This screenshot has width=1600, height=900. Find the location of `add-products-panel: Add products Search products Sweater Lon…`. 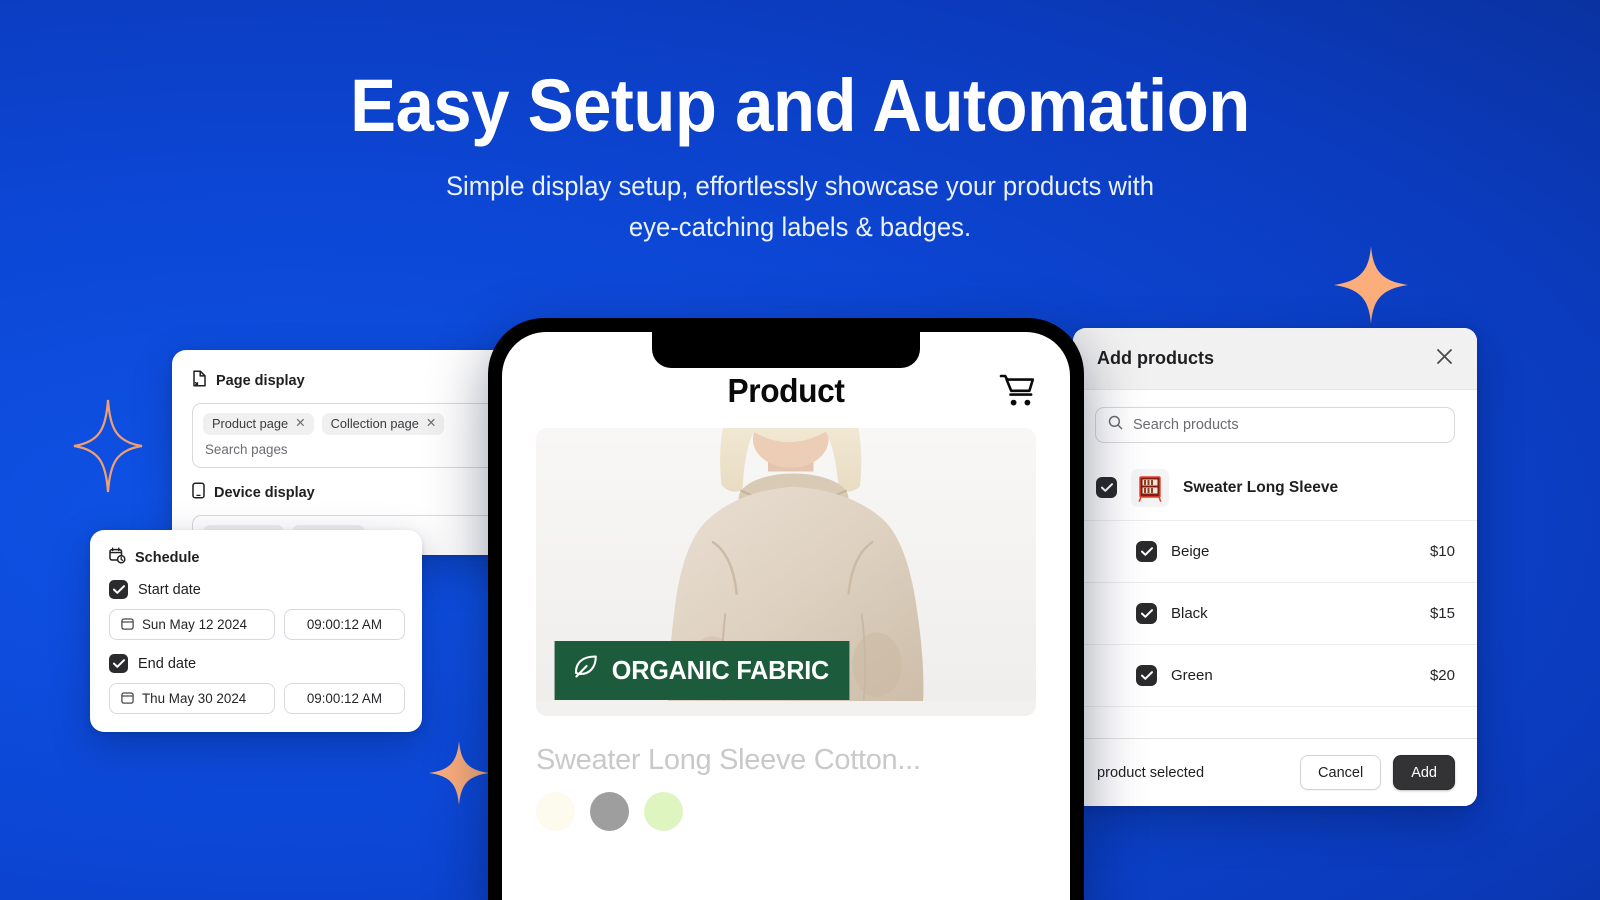

add-products-panel: Add products Search products Sweater Lon… is located at coordinates (1275, 567).